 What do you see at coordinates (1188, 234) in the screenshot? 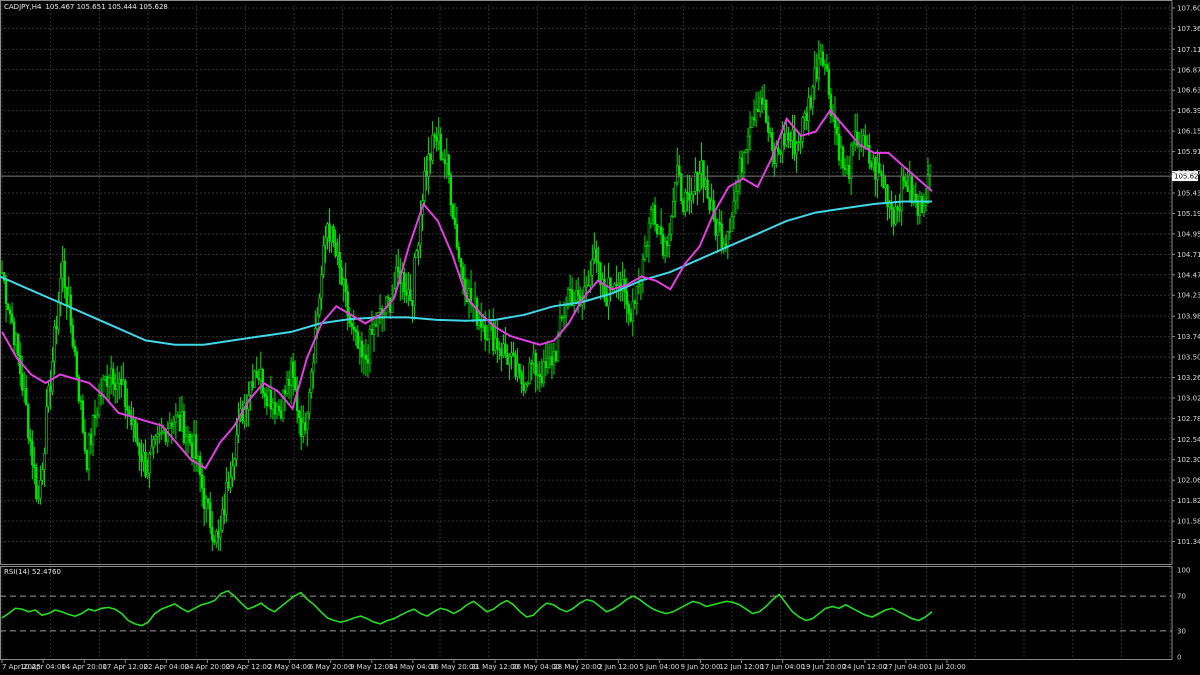
I see `price-tick-label: 104.950` at bounding box center [1188, 234].